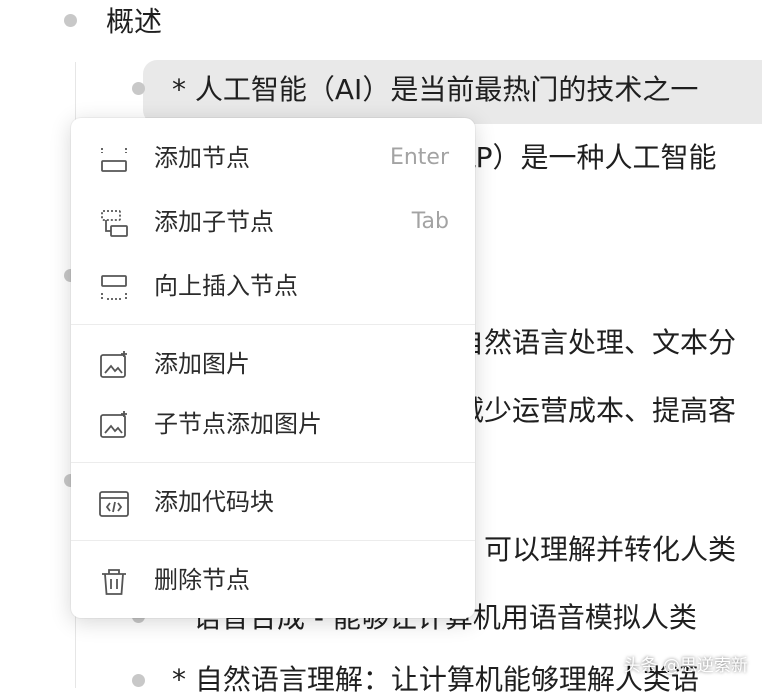  I want to click on menu-item-label: 添加代码块, so click(214, 502).